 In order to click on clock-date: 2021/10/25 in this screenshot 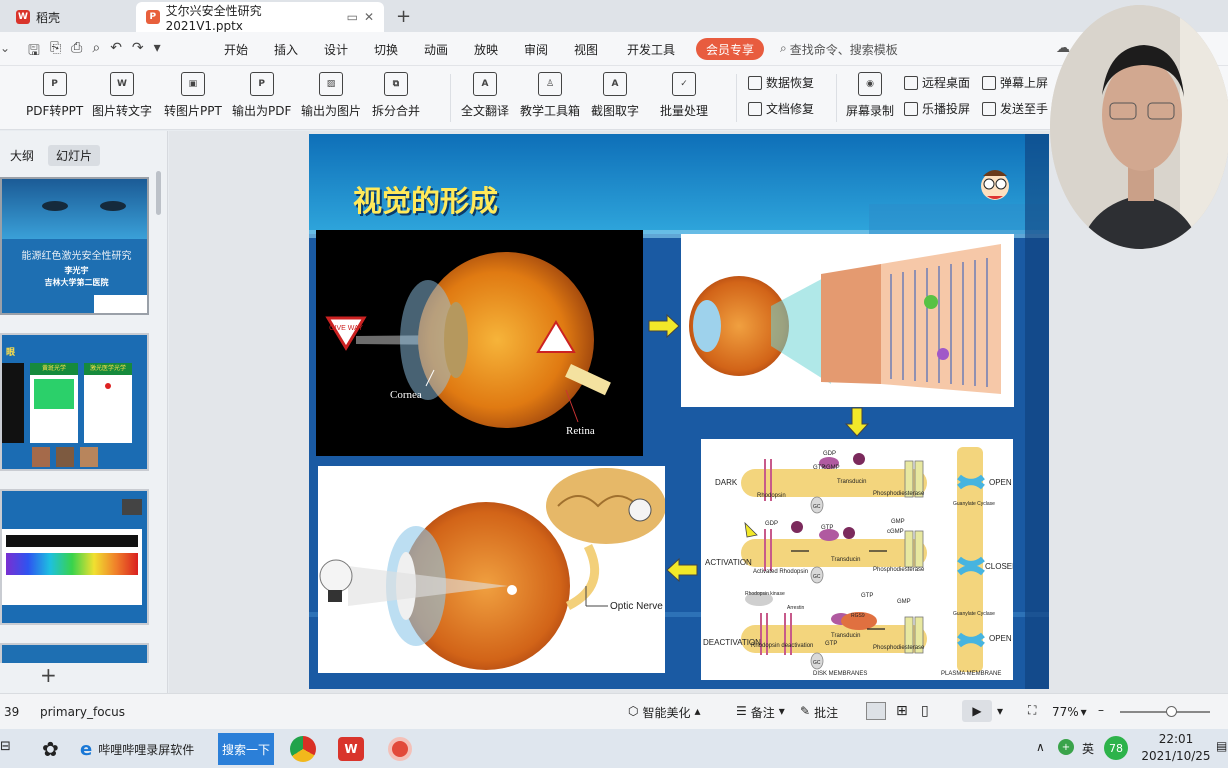, I will do `click(1176, 756)`.